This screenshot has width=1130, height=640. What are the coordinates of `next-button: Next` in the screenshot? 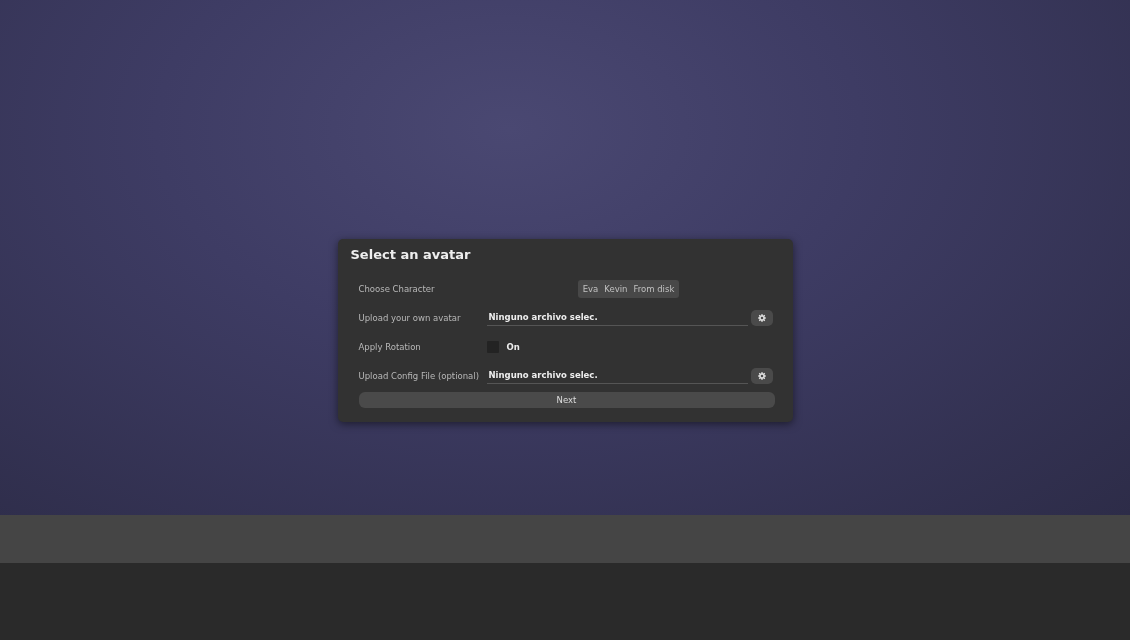 It's located at (566, 400).